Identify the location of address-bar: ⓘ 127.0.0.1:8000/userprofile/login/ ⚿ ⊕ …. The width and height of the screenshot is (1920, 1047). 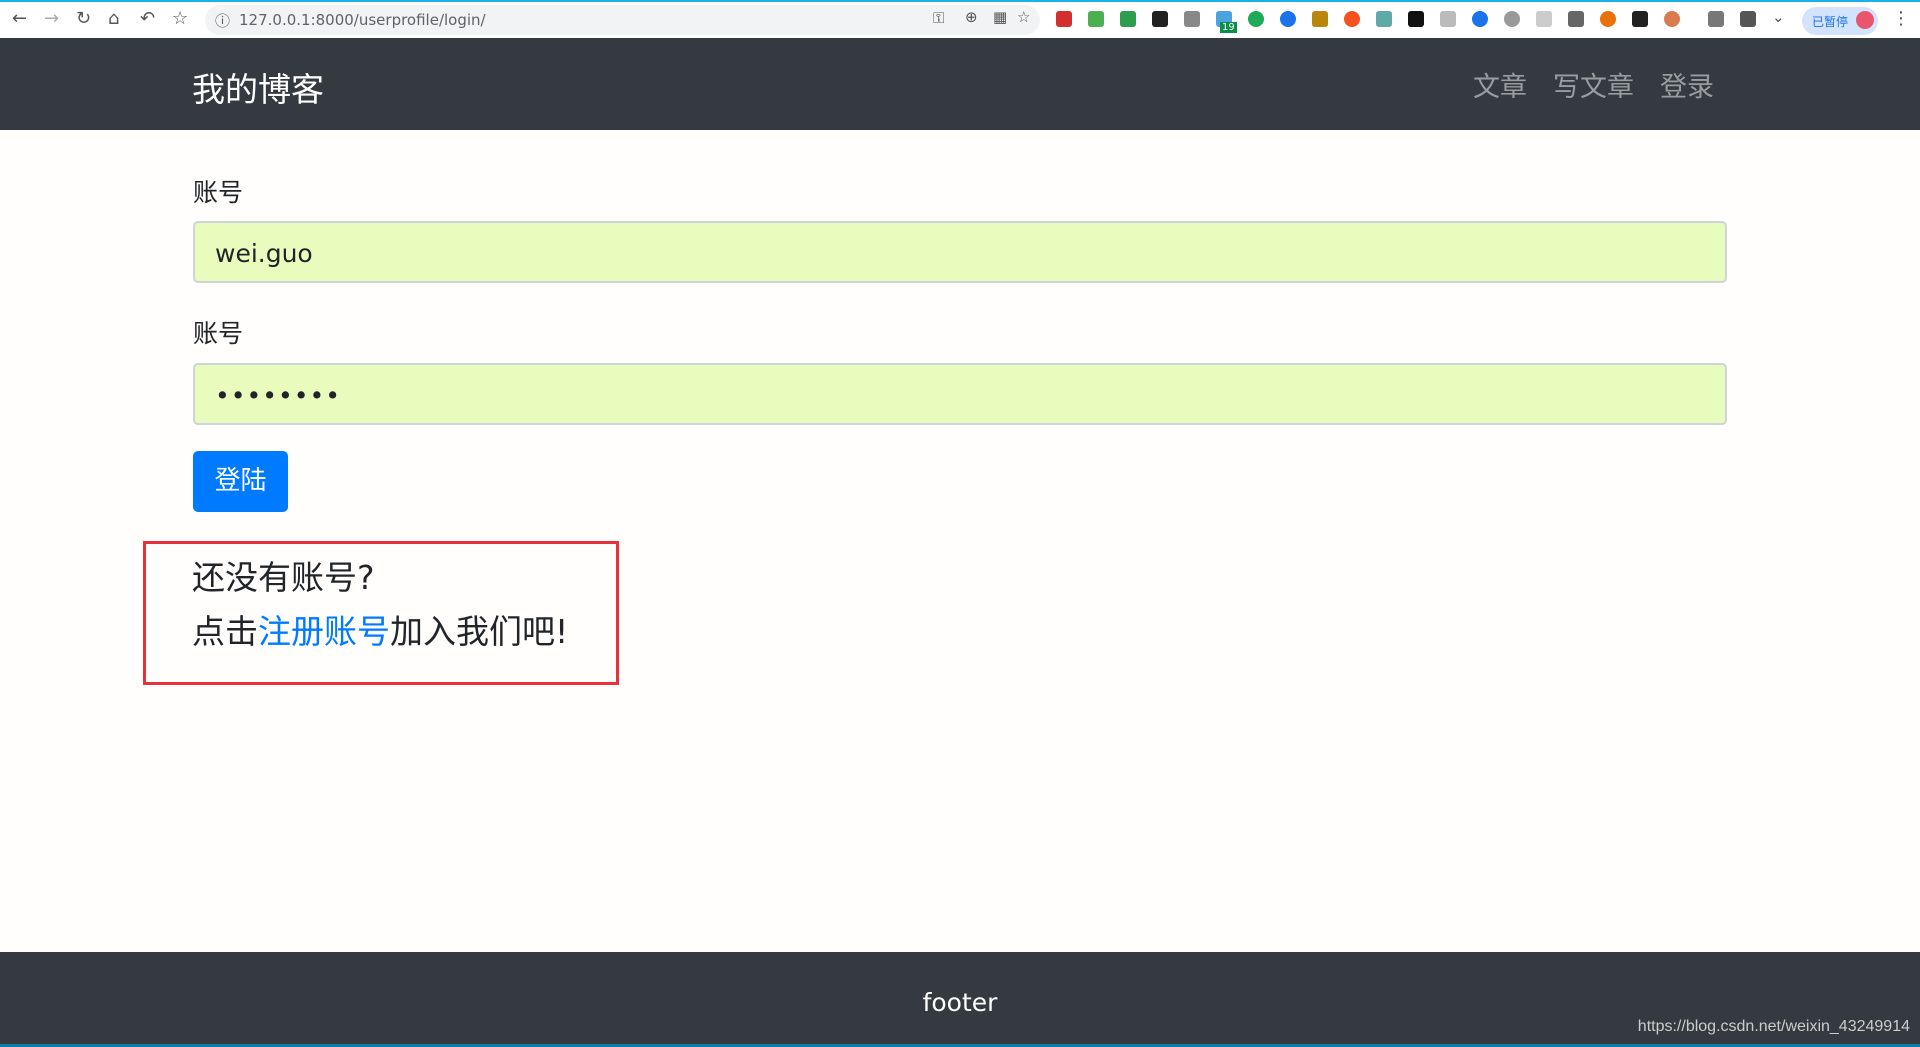
(622, 20).